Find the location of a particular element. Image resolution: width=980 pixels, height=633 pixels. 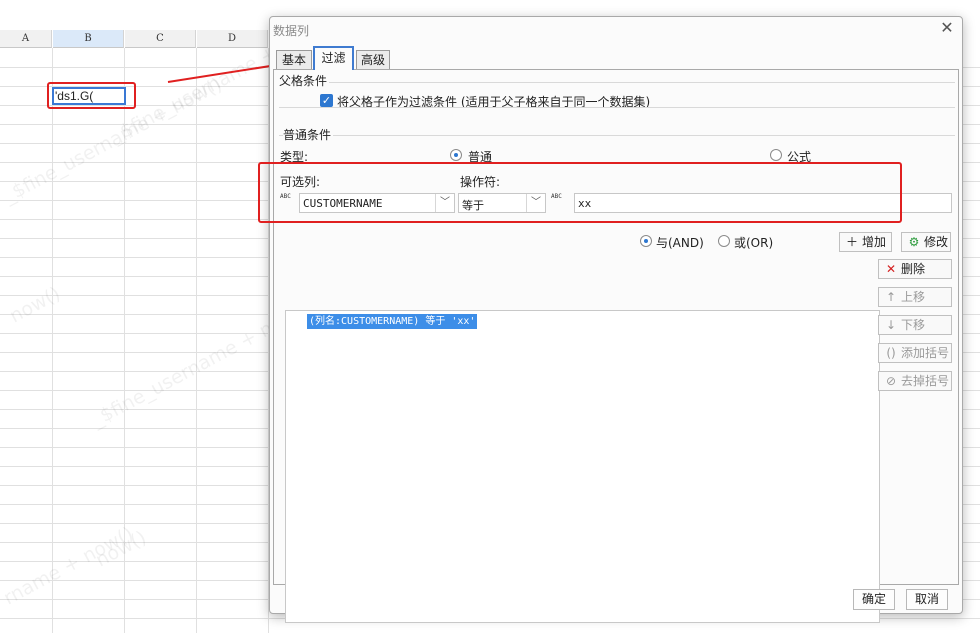

modify-condition-label: 修改 is located at coordinates (936, 242).